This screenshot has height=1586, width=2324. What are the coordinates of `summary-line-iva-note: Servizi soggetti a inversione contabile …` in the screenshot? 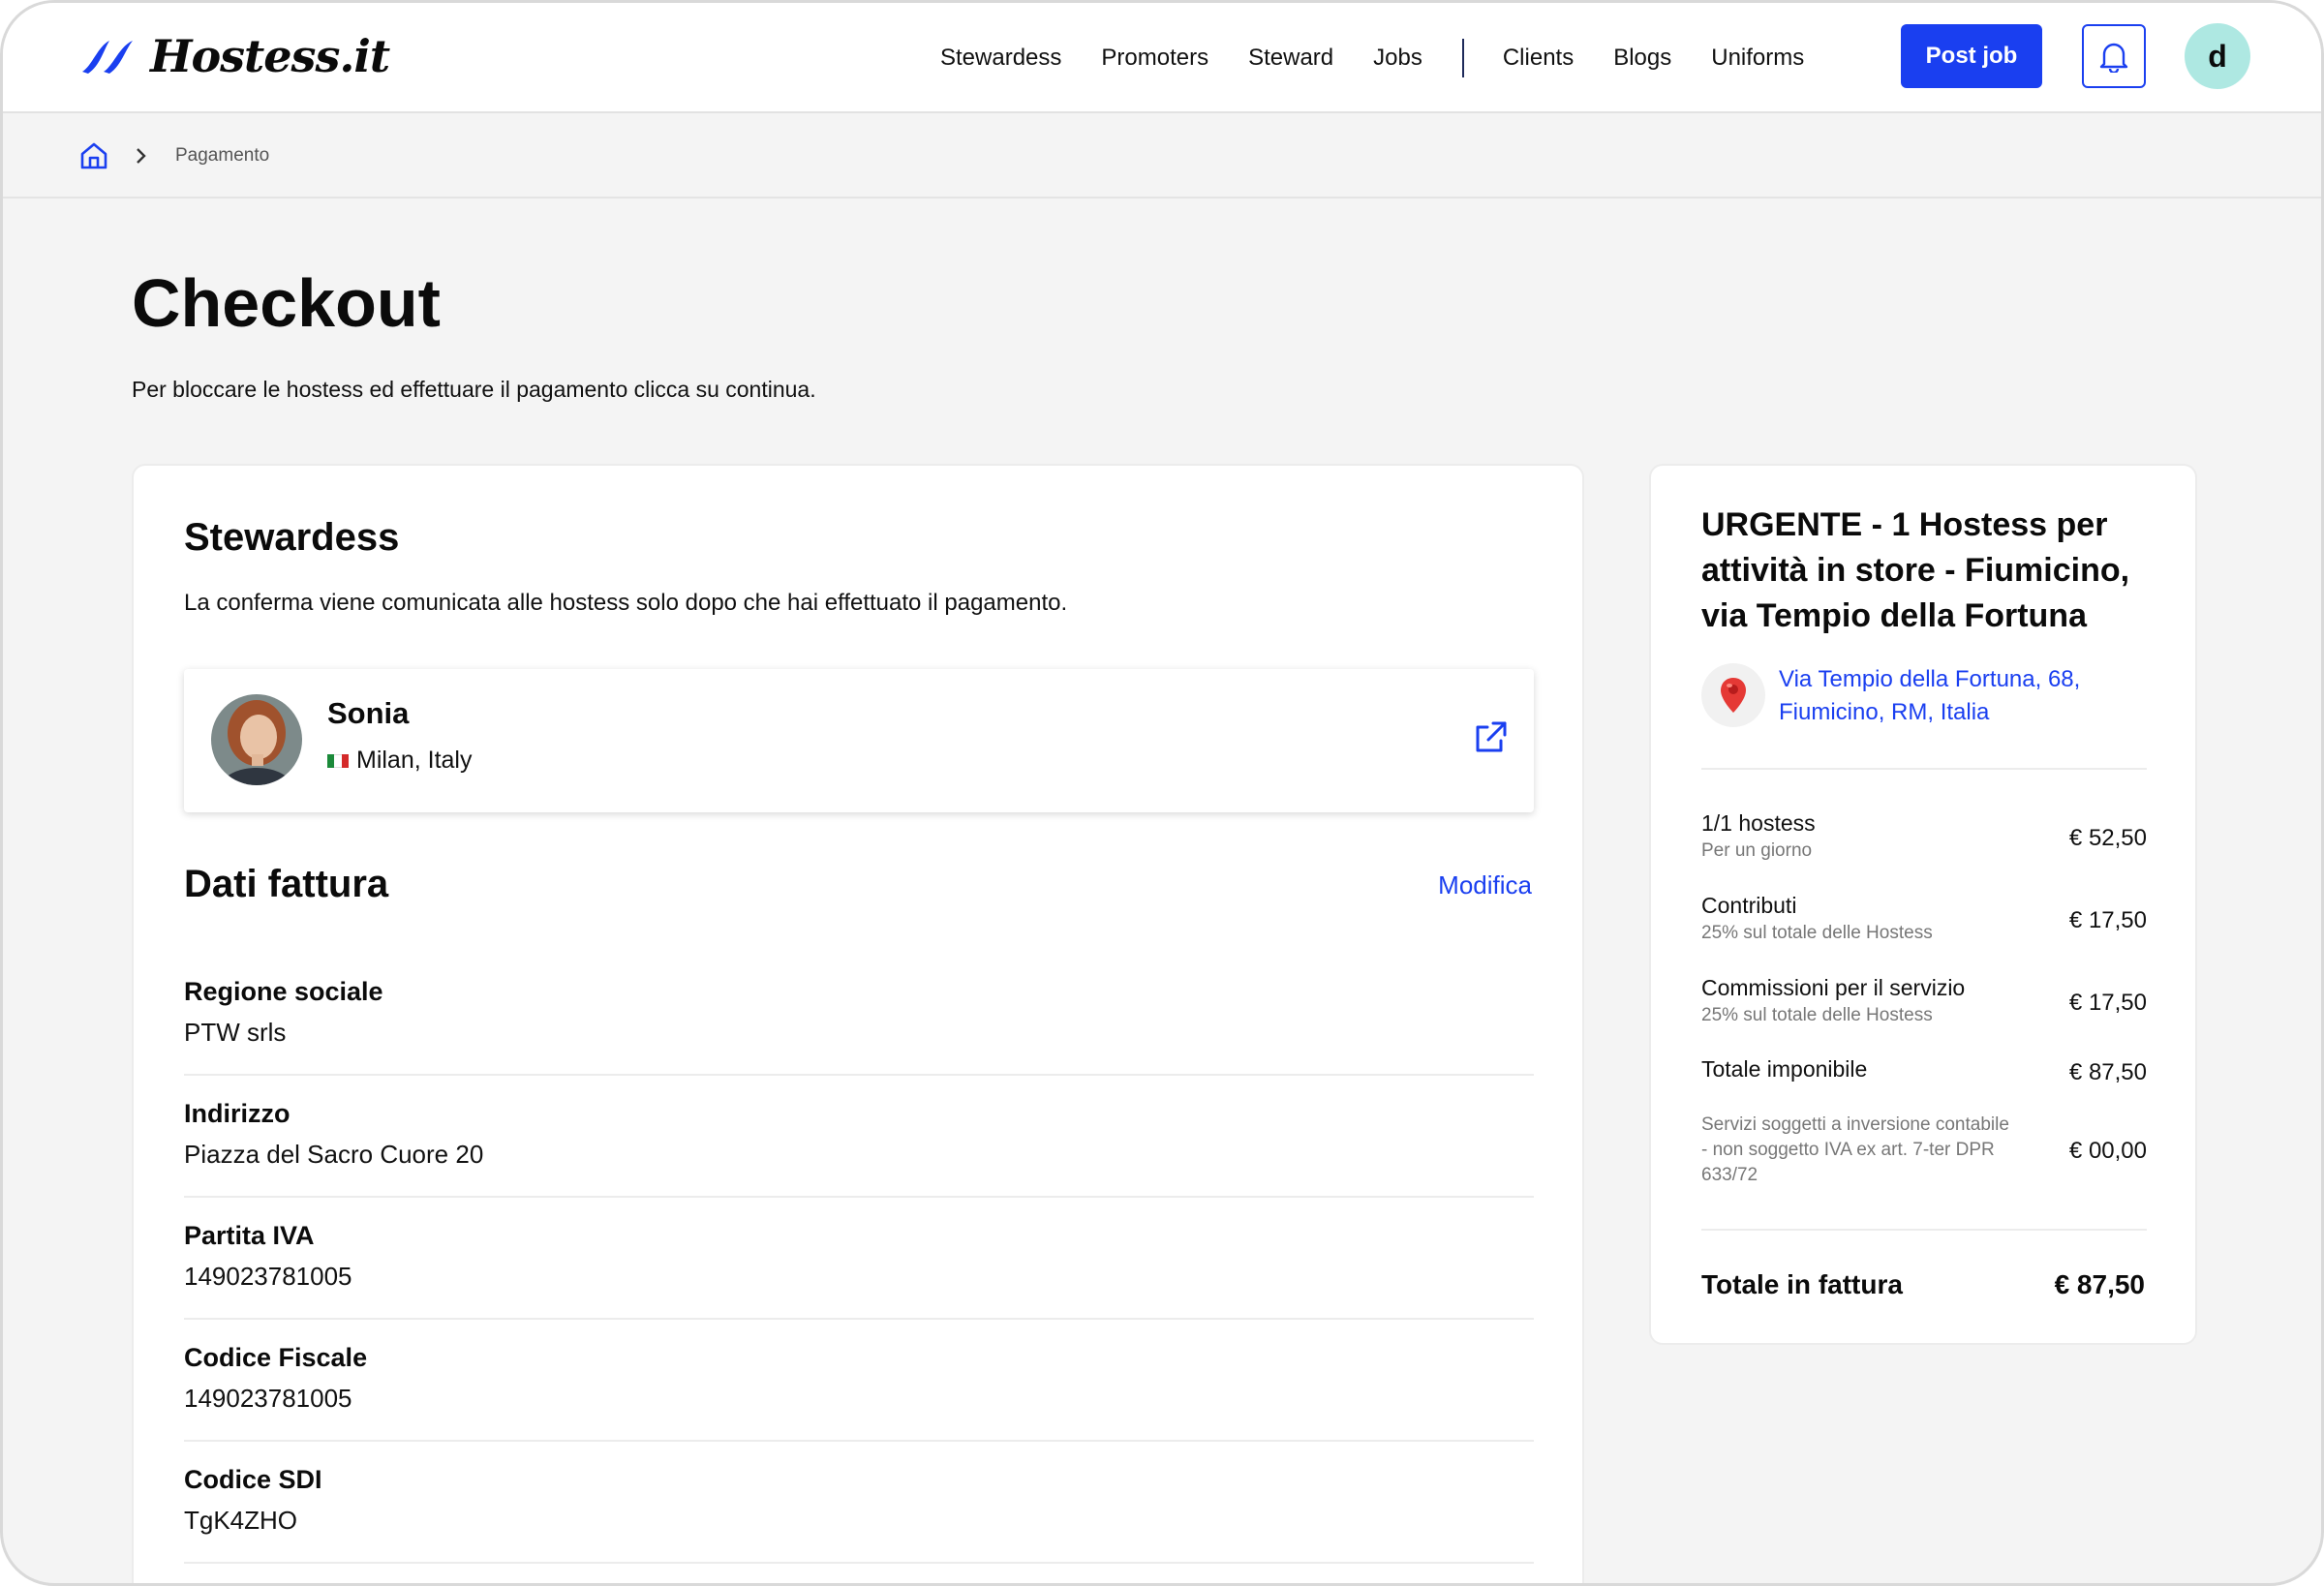 It's located at (1924, 1151).